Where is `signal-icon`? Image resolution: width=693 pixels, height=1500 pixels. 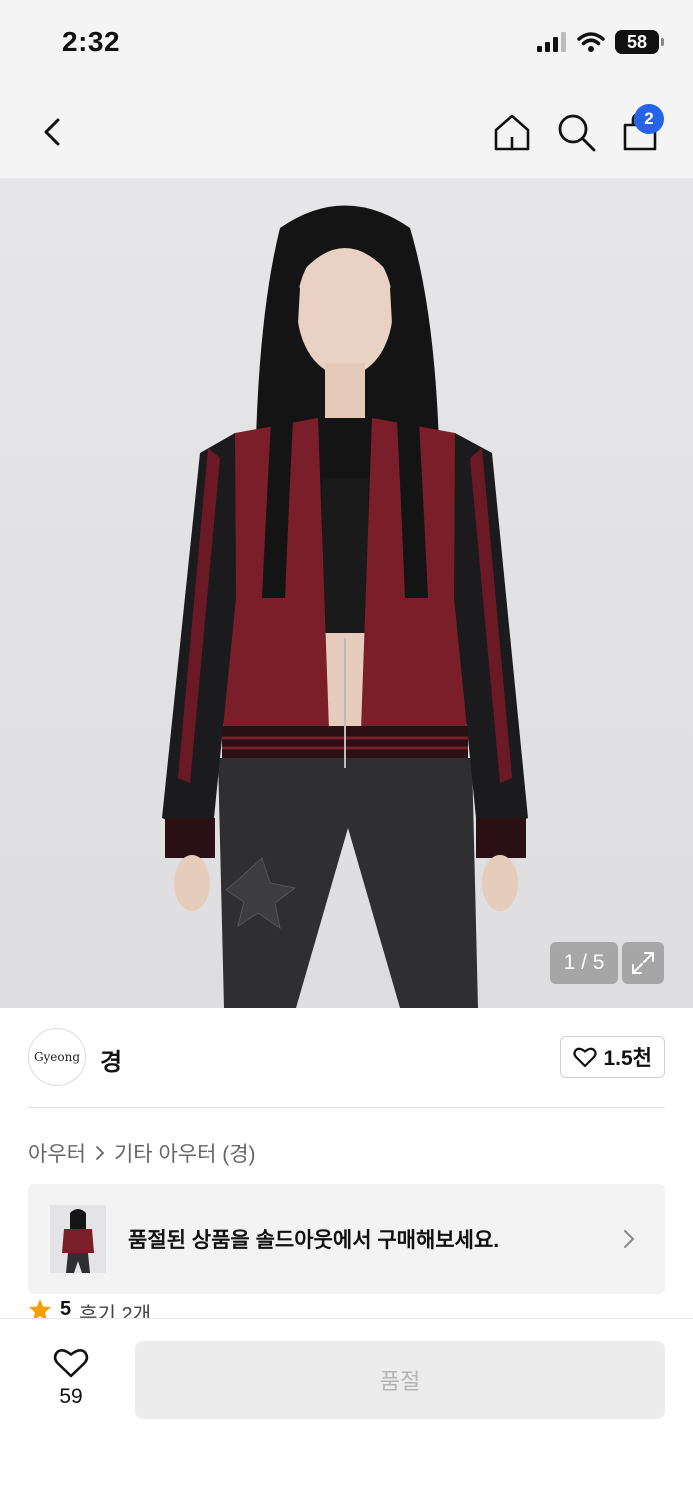
signal-icon is located at coordinates (551, 42).